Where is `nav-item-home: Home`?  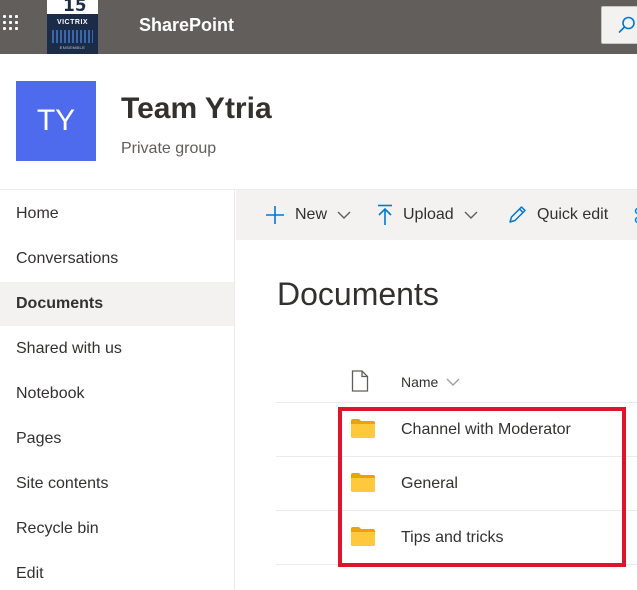 nav-item-home: Home is located at coordinates (117, 214).